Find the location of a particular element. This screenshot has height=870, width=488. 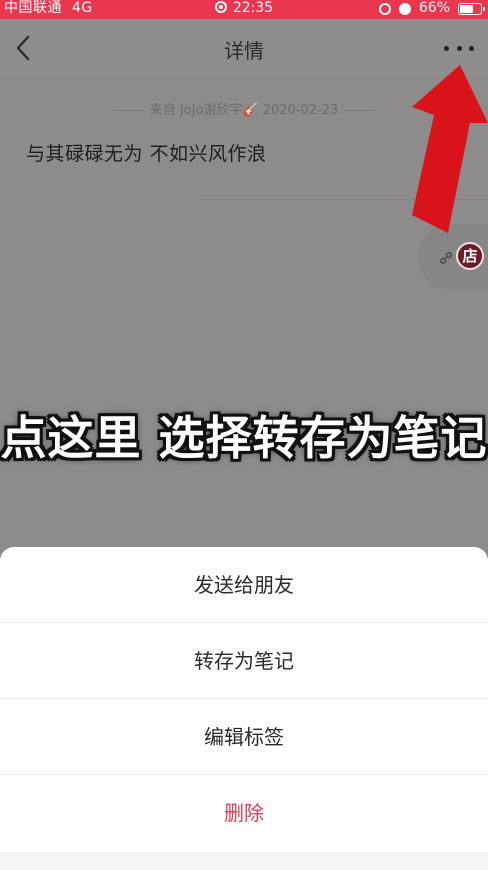

battery-percent: 66% is located at coordinates (434, 8).